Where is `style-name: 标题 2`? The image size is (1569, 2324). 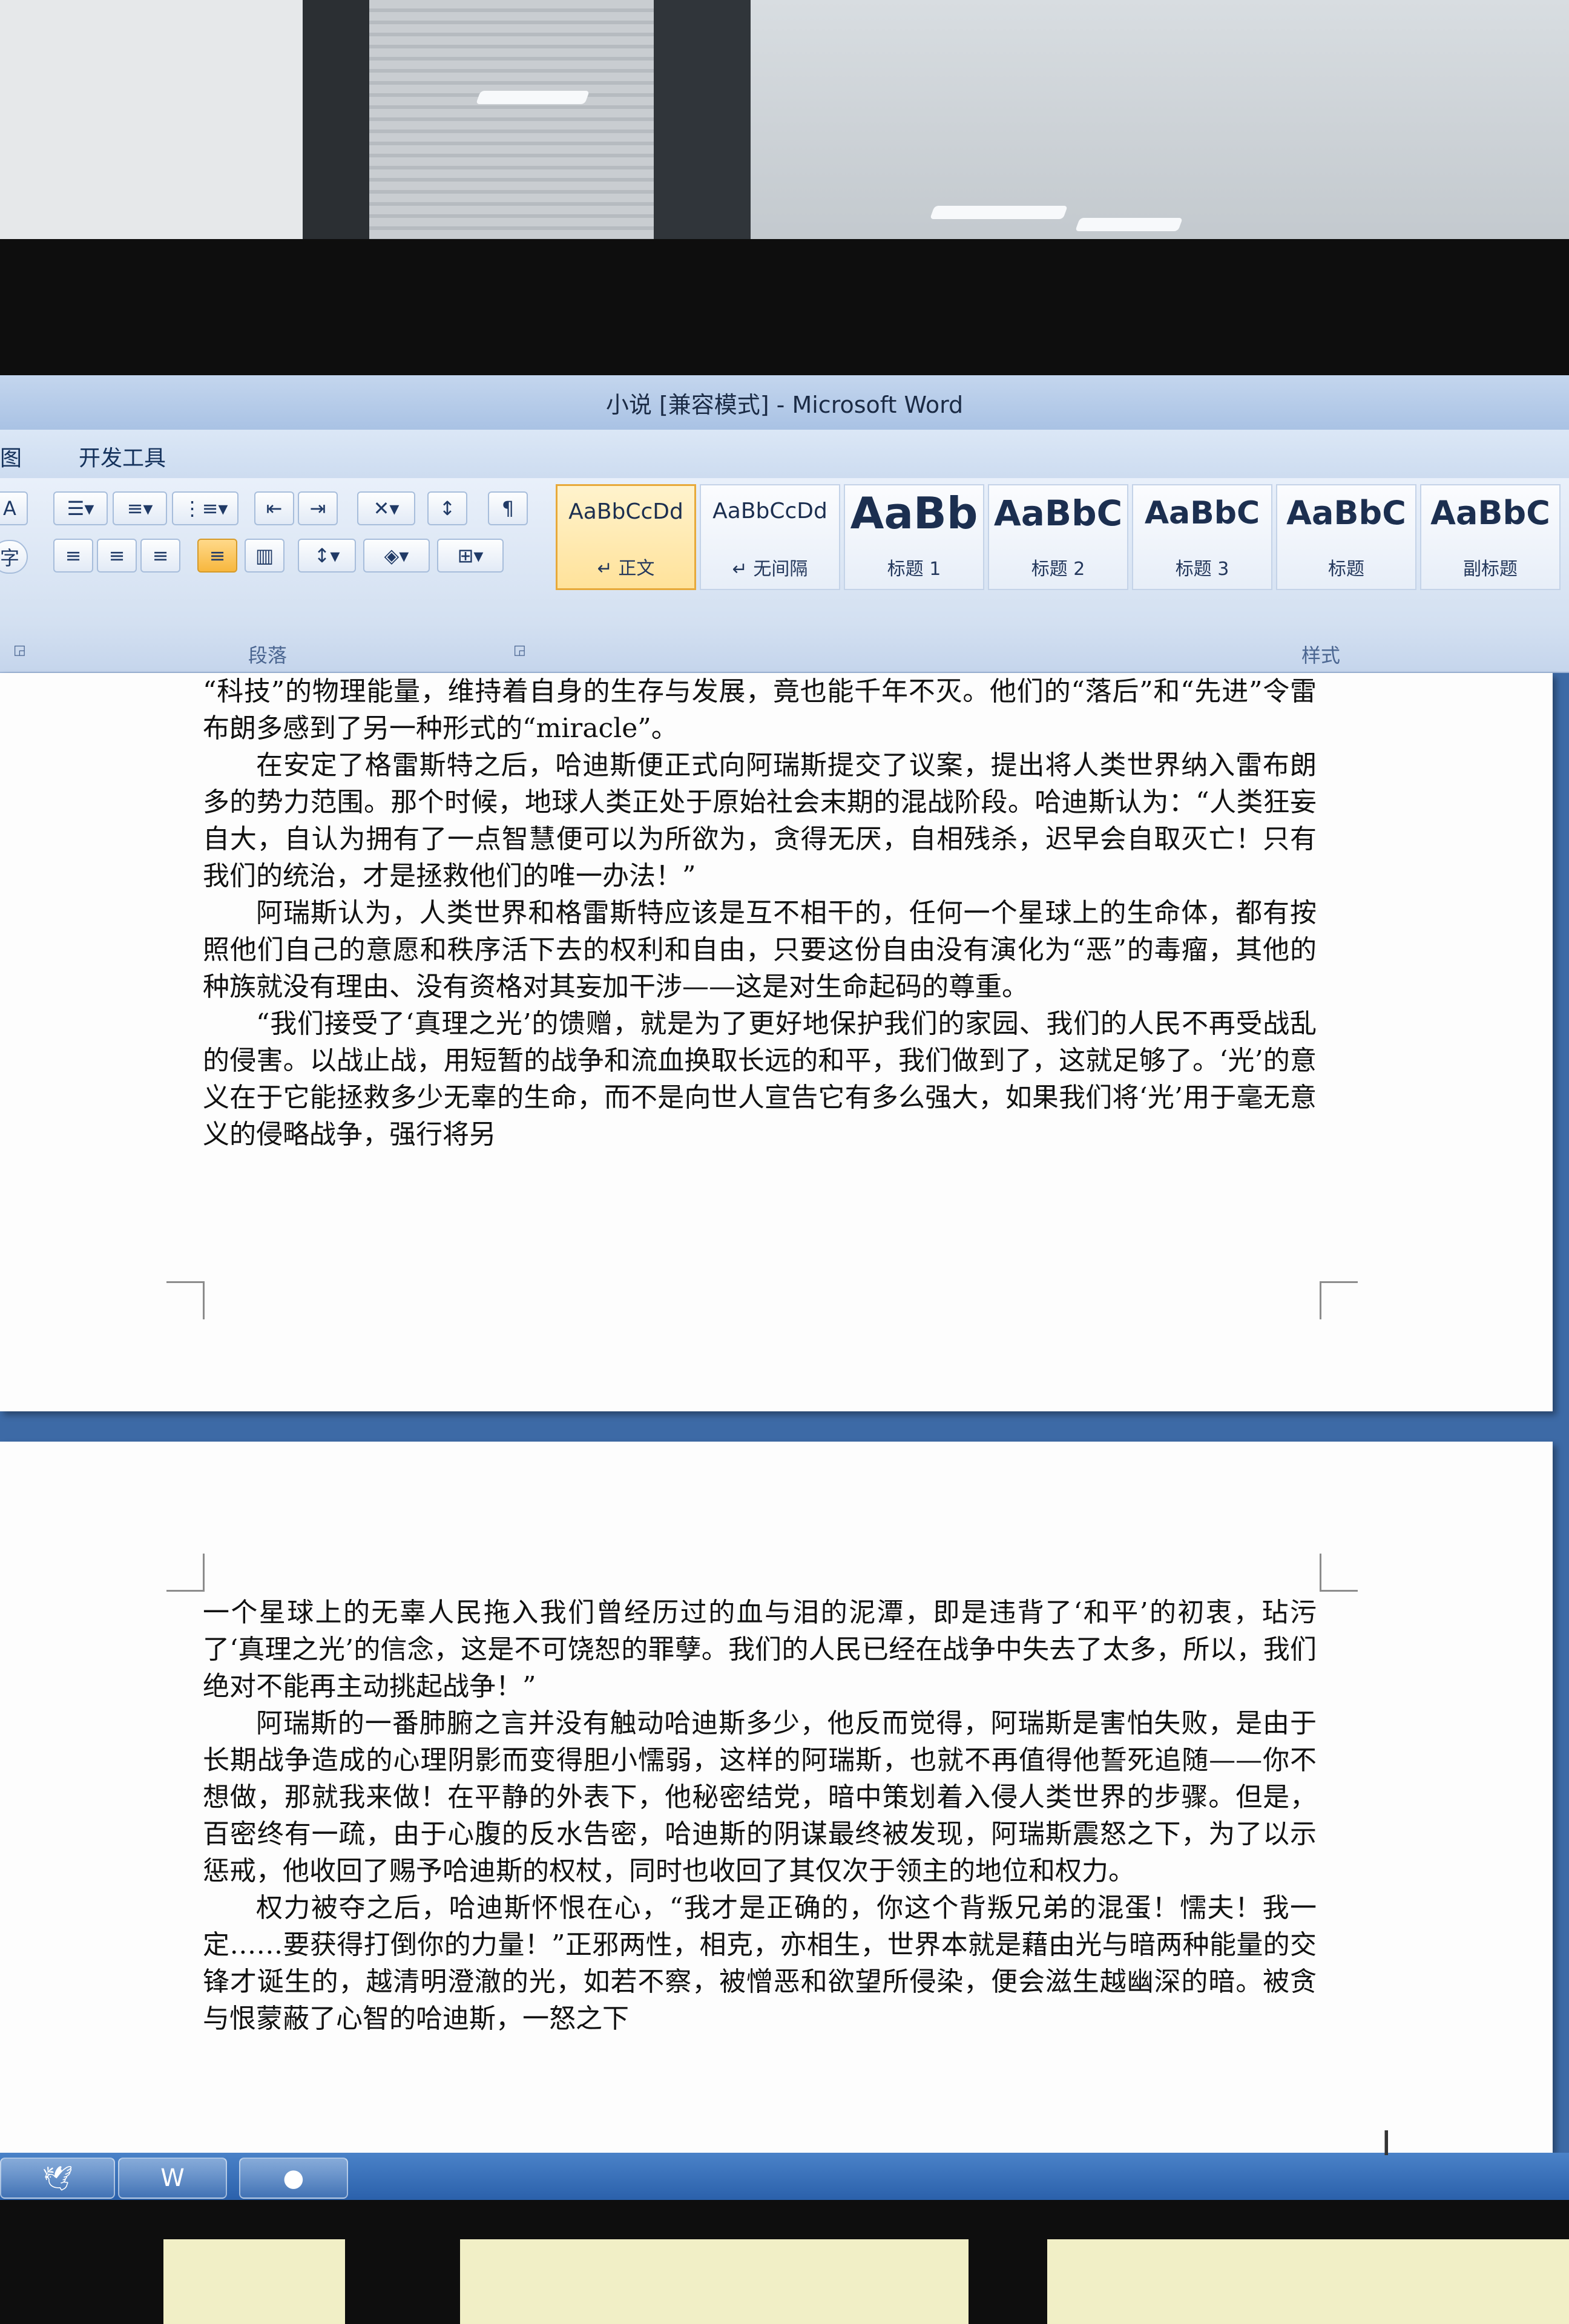
style-name: 标题 2 is located at coordinates (1058, 569).